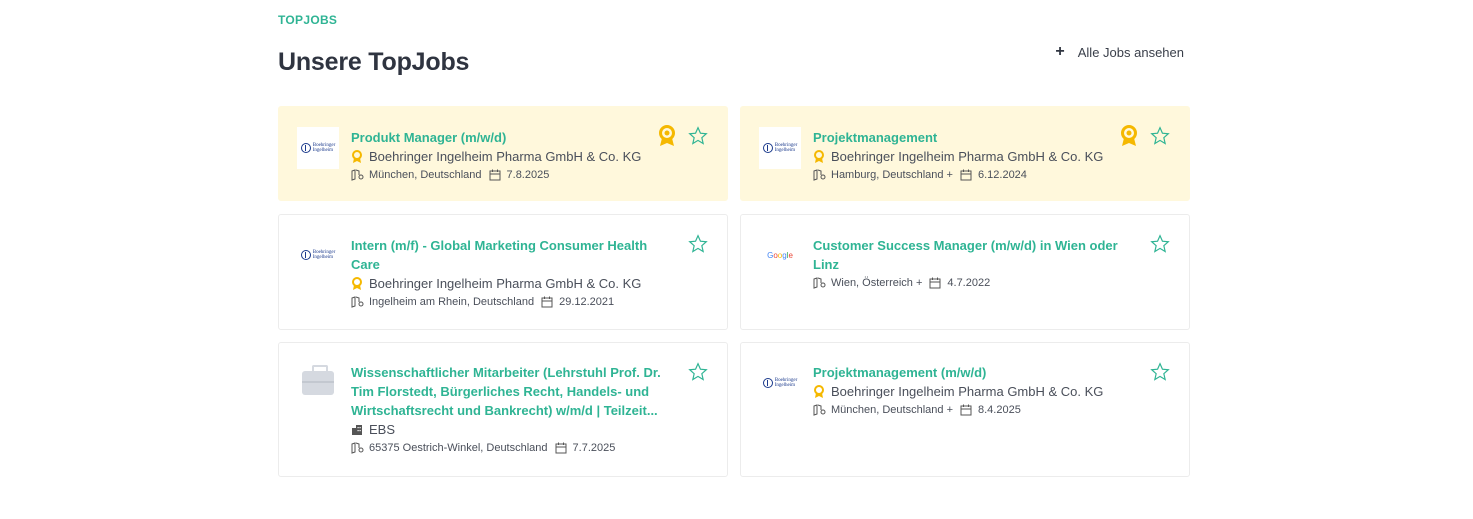 This screenshot has width=1473, height=519. What do you see at coordinates (976, 137) in the screenshot?
I see `job-title: Projektmanagement` at bounding box center [976, 137].